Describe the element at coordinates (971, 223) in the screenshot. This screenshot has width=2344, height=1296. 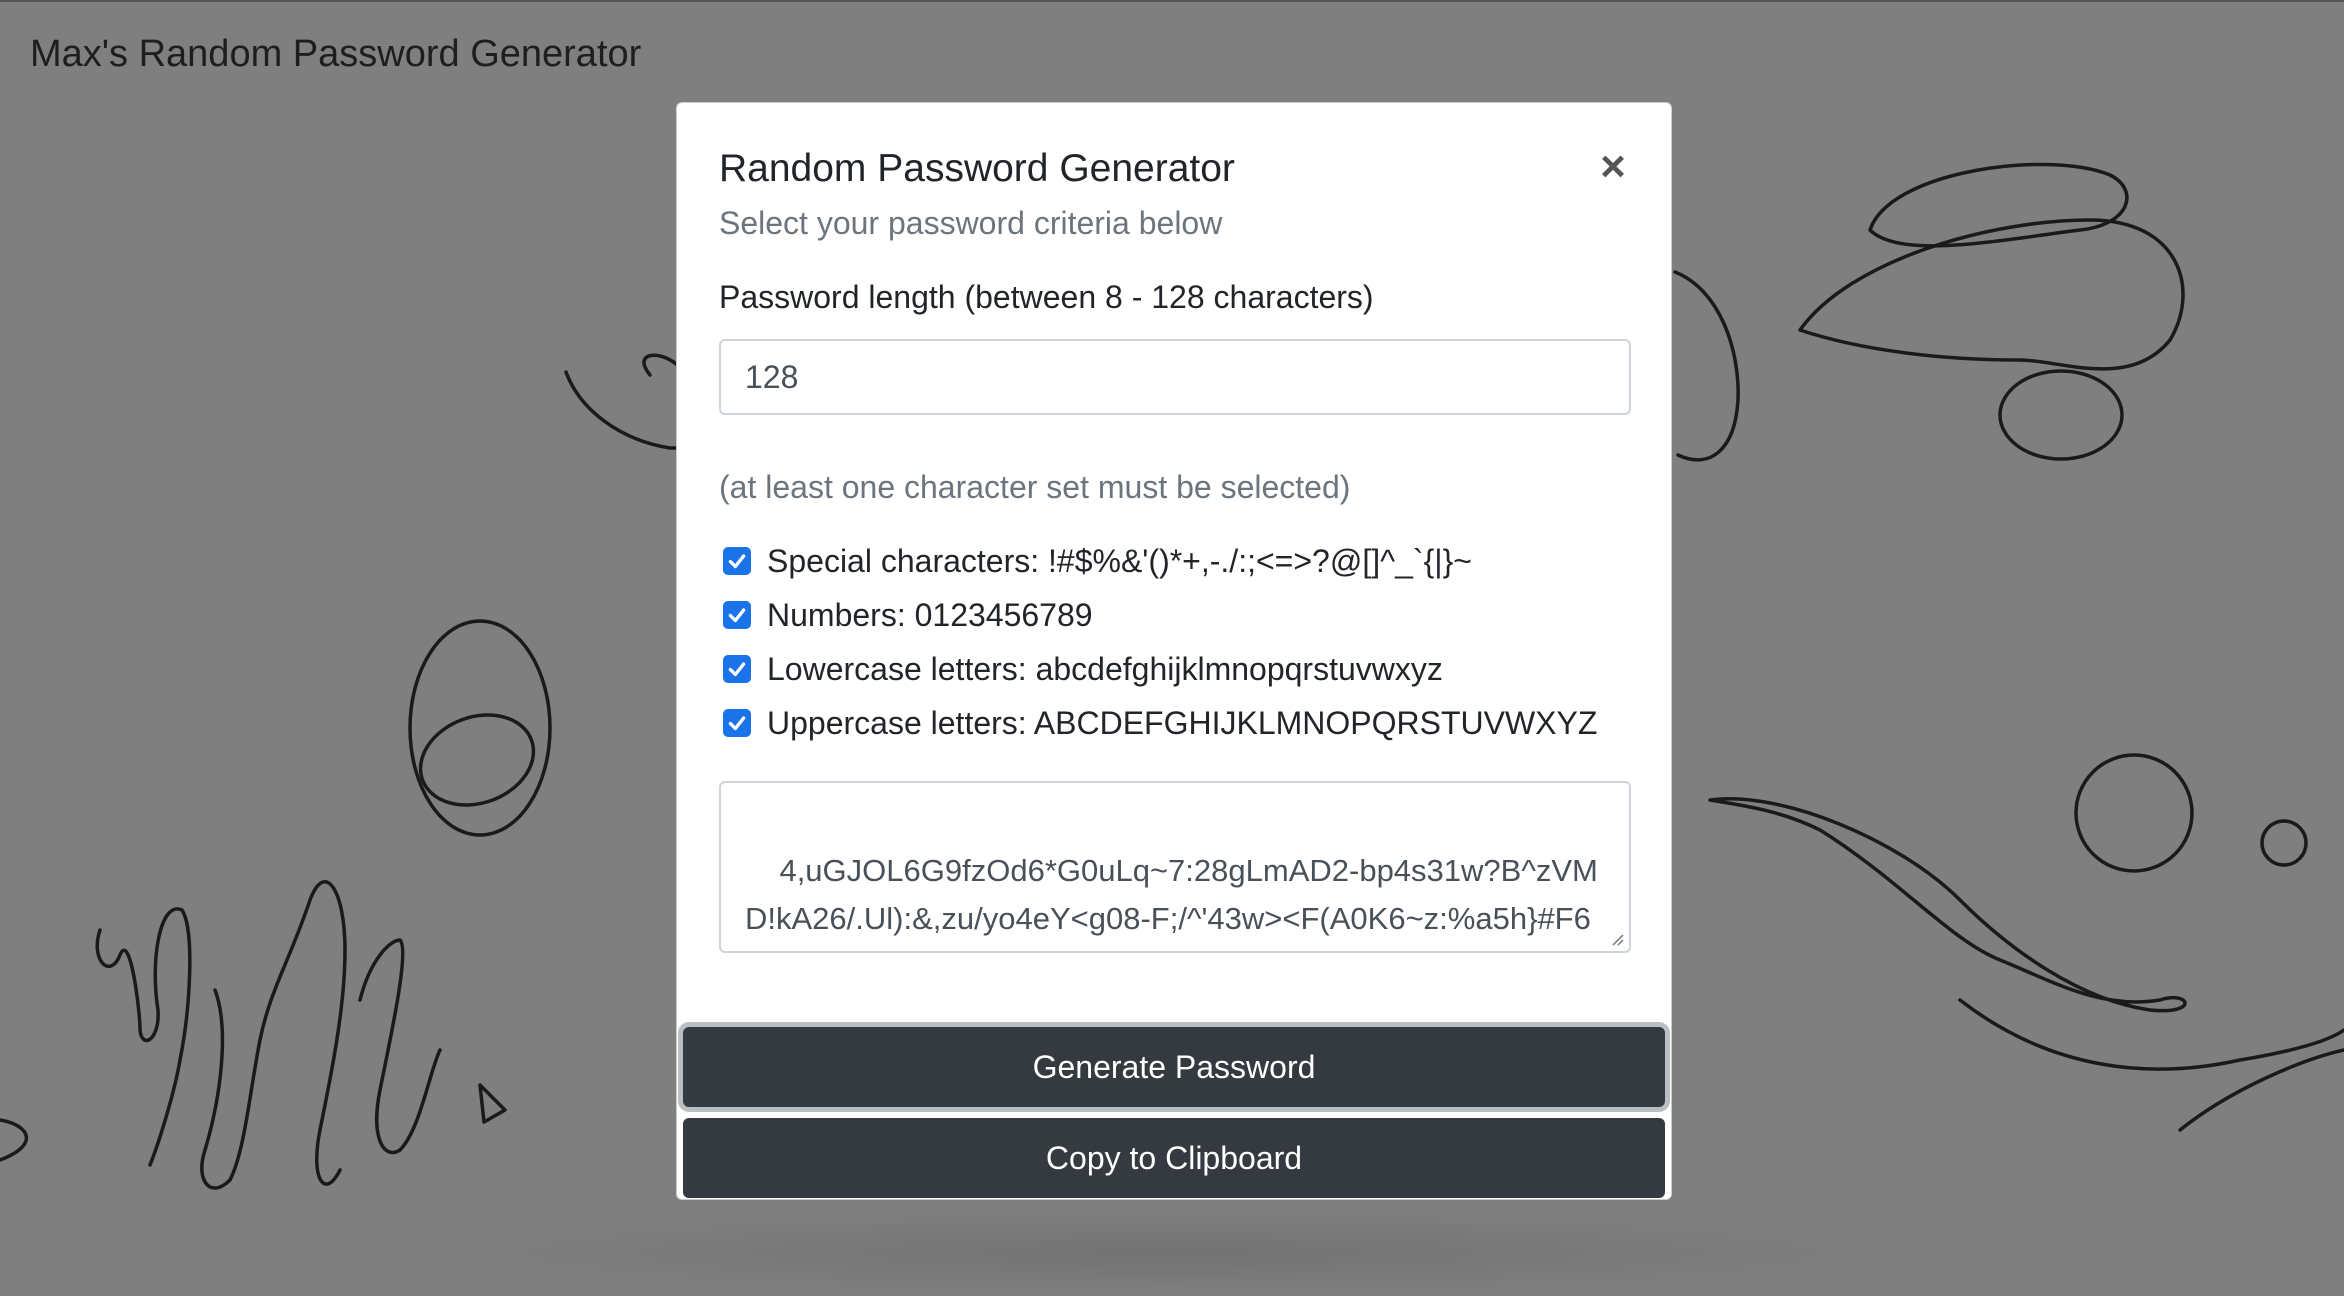
I see `modal-subtitle: Select your password criteria below` at that location.